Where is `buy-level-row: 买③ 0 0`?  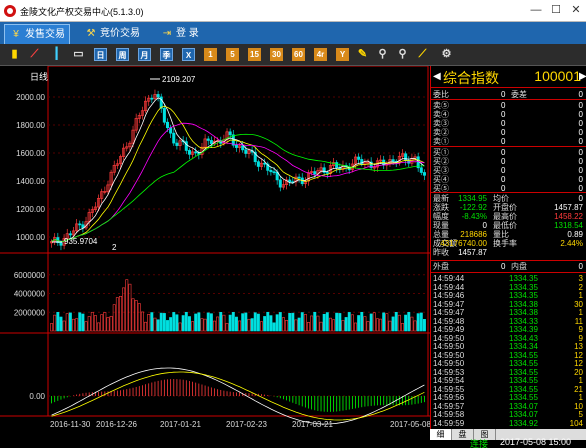
buy-level-row: 买③ 0 0 is located at coordinates (508, 170).